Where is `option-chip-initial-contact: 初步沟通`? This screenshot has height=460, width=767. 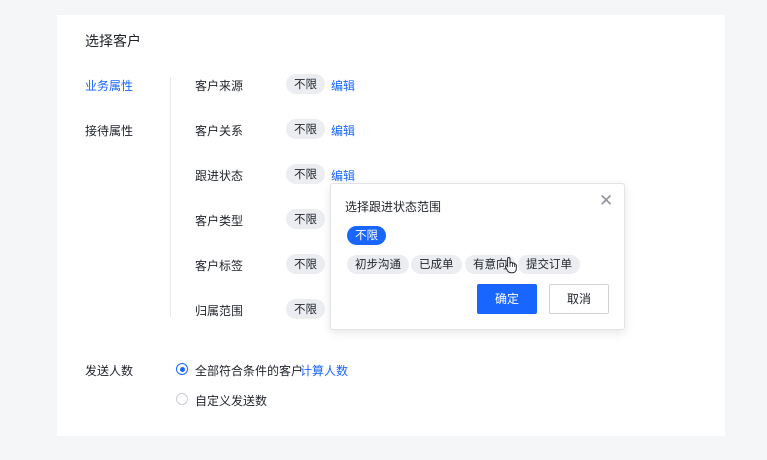 option-chip-initial-contact: 初步沟通 is located at coordinates (378, 264).